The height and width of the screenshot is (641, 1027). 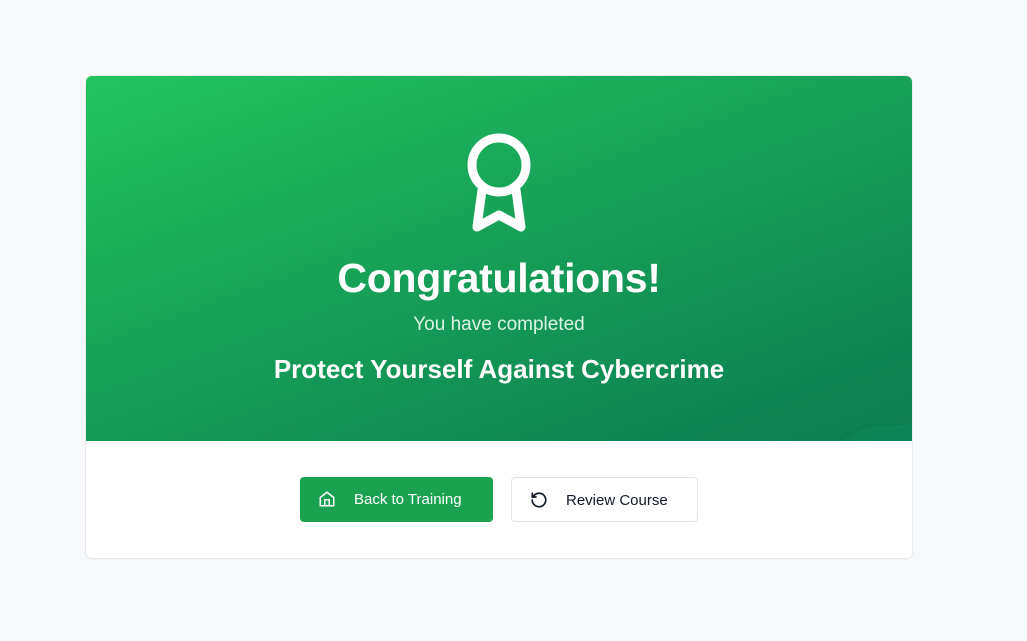 What do you see at coordinates (408, 499) in the screenshot?
I see `back-to-training-label: Back to Training` at bounding box center [408, 499].